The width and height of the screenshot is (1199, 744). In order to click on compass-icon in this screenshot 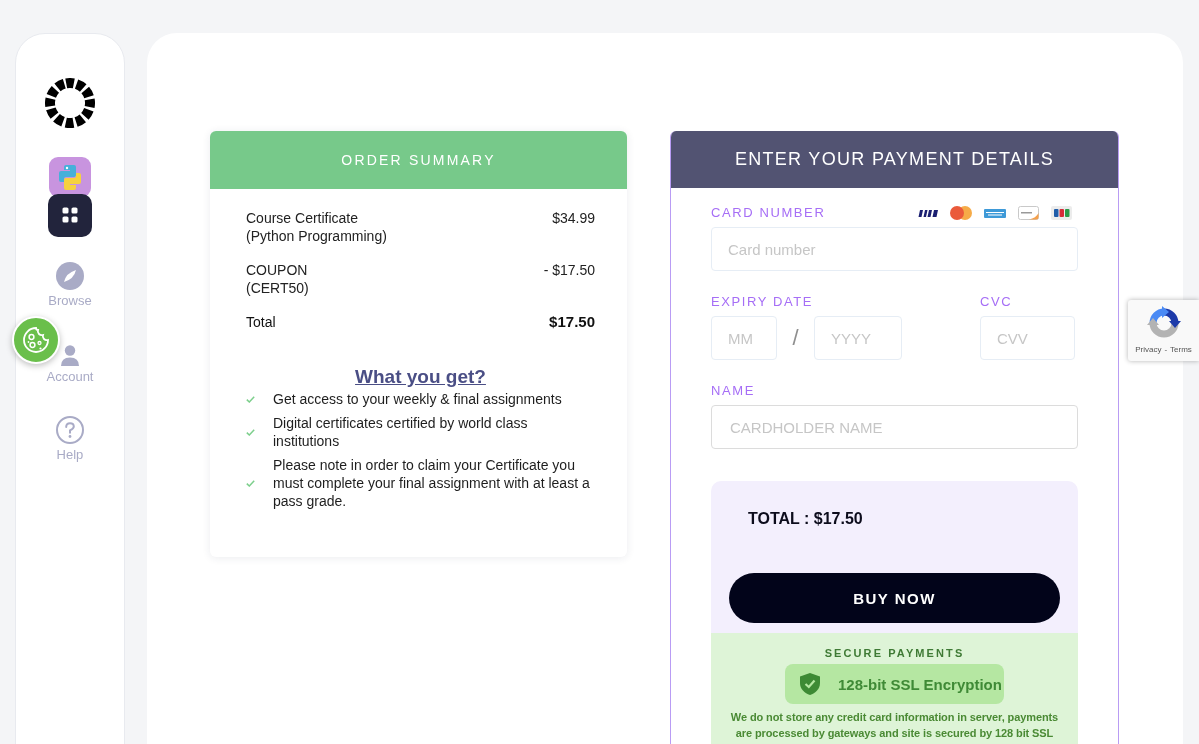, I will do `click(70, 276)`.